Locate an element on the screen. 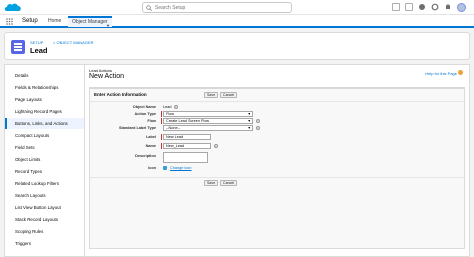 This screenshot has width=474, height=257. sidebar-item-related-lookup-filters: Related Lookup Filters is located at coordinates (45, 183).